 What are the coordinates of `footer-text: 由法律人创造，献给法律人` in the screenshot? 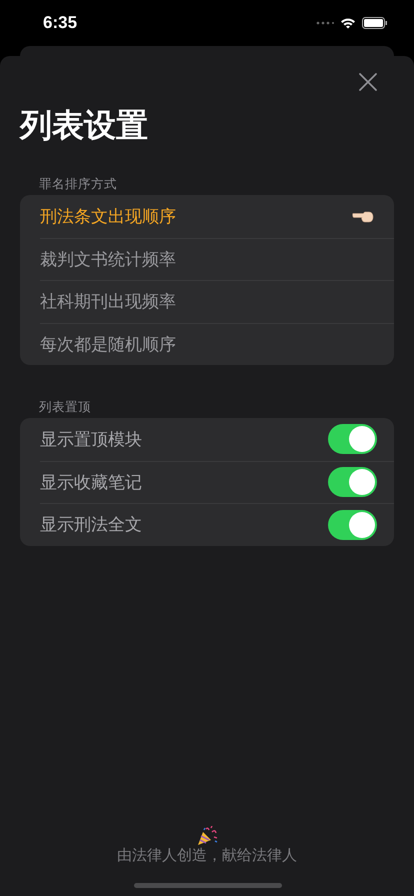 It's located at (207, 855).